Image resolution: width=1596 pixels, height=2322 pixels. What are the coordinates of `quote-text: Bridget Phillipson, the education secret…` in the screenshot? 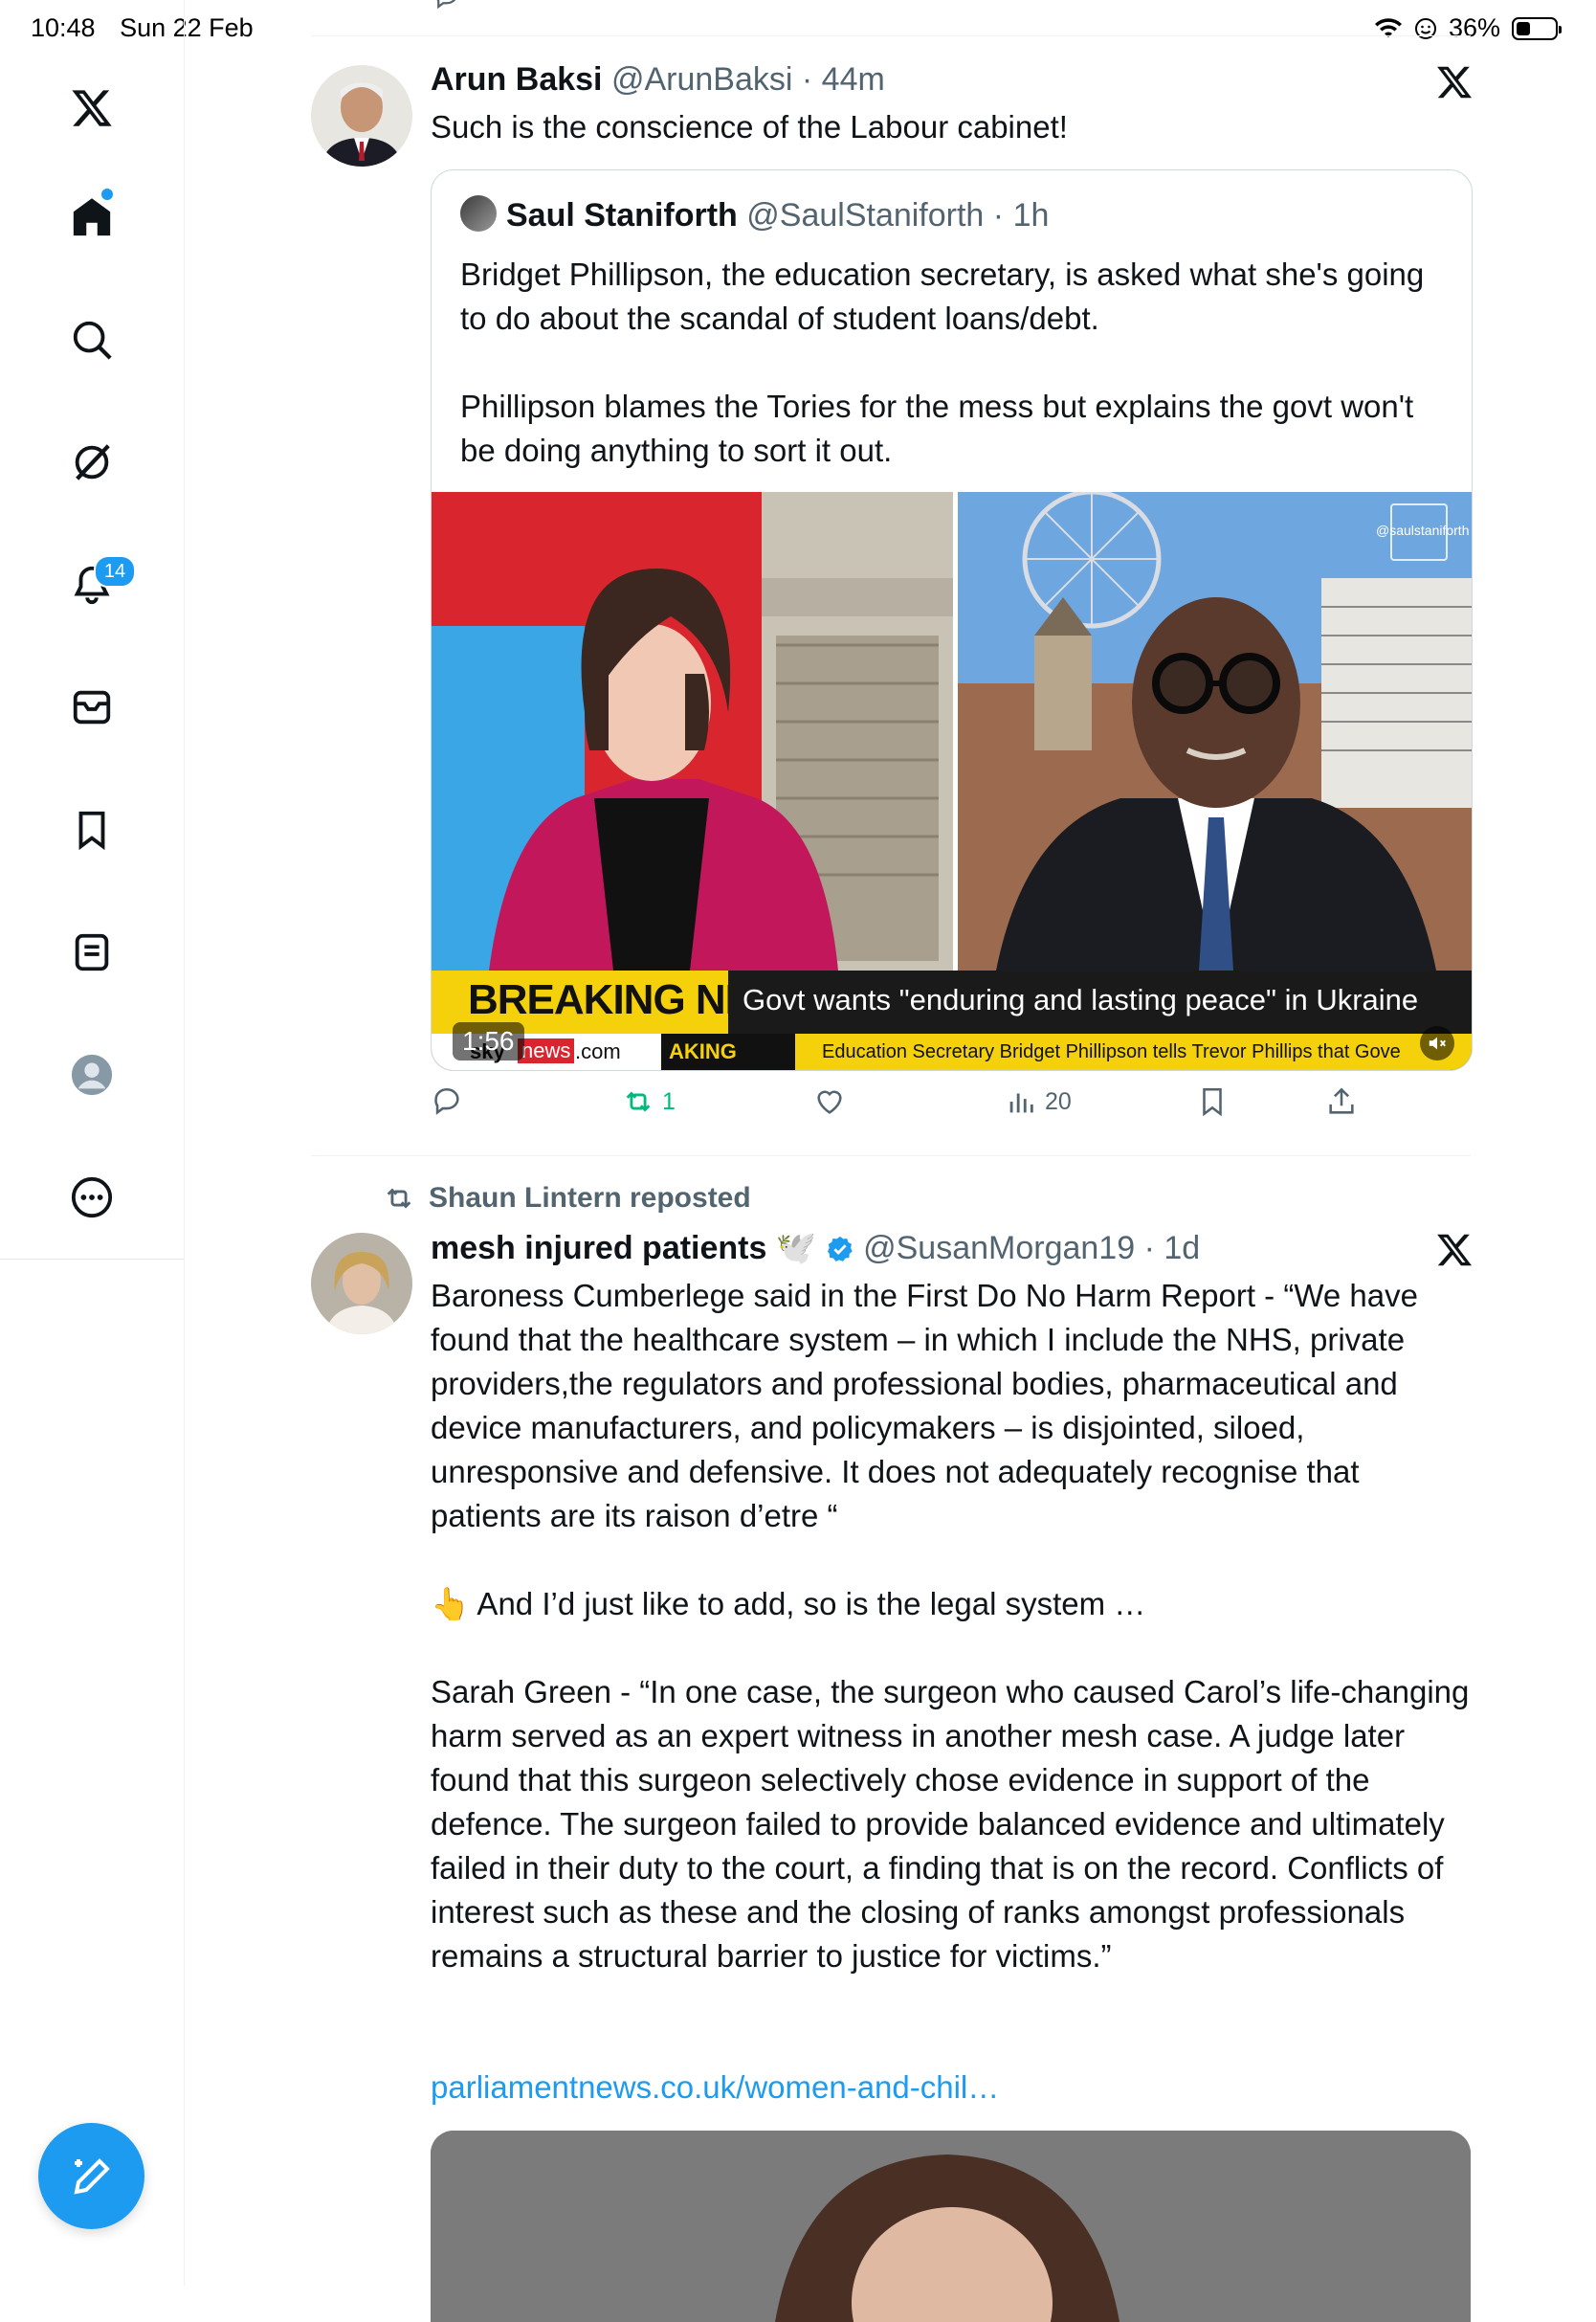 It's located at (943, 362).